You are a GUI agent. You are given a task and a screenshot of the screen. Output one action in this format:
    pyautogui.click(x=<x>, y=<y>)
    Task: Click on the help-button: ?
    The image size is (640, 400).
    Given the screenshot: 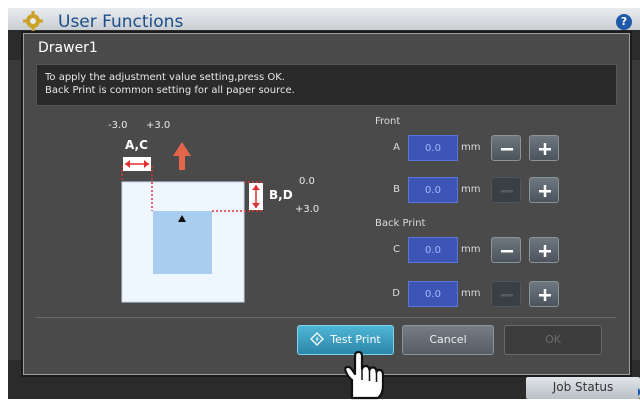 What is the action you would take?
    pyautogui.click(x=624, y=22)
    